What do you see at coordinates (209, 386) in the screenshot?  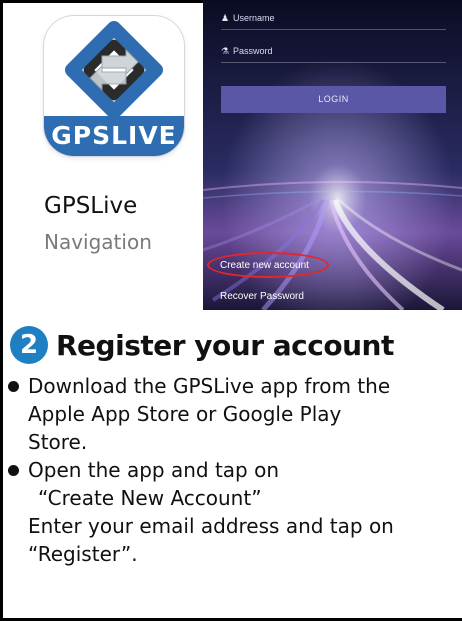 I see `instruction-line: Download the GPSLive app from the` at bounding box center [209, 386].